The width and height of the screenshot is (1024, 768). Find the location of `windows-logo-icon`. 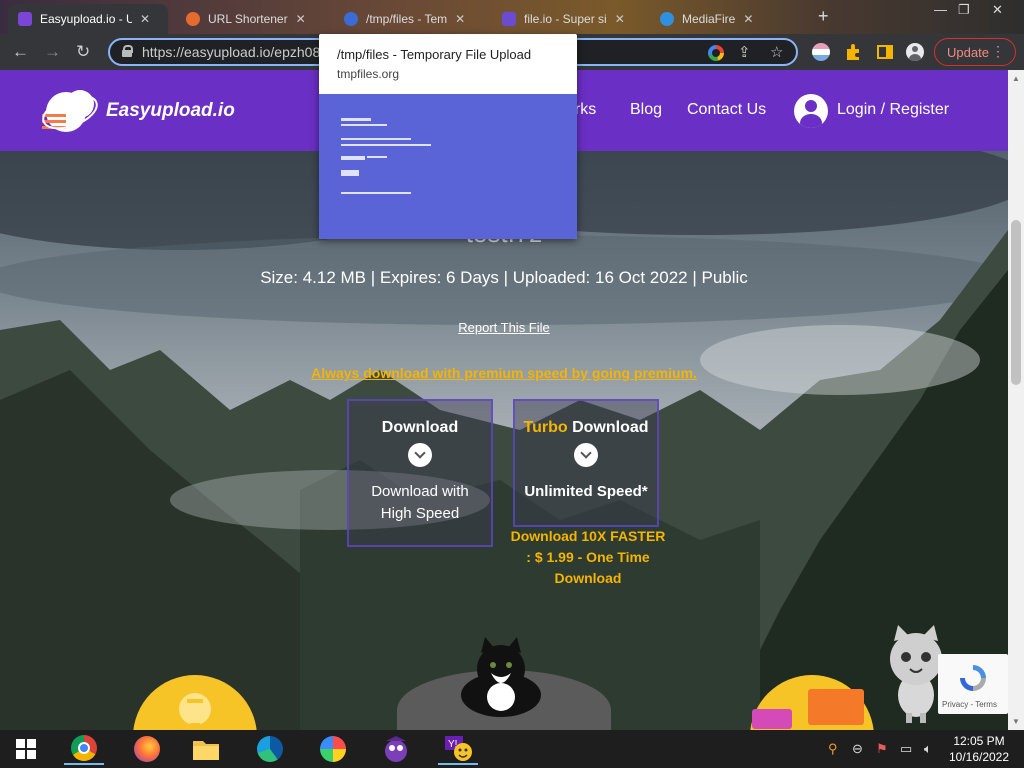

windows-logo-icon is located at coordinates (26, 749).